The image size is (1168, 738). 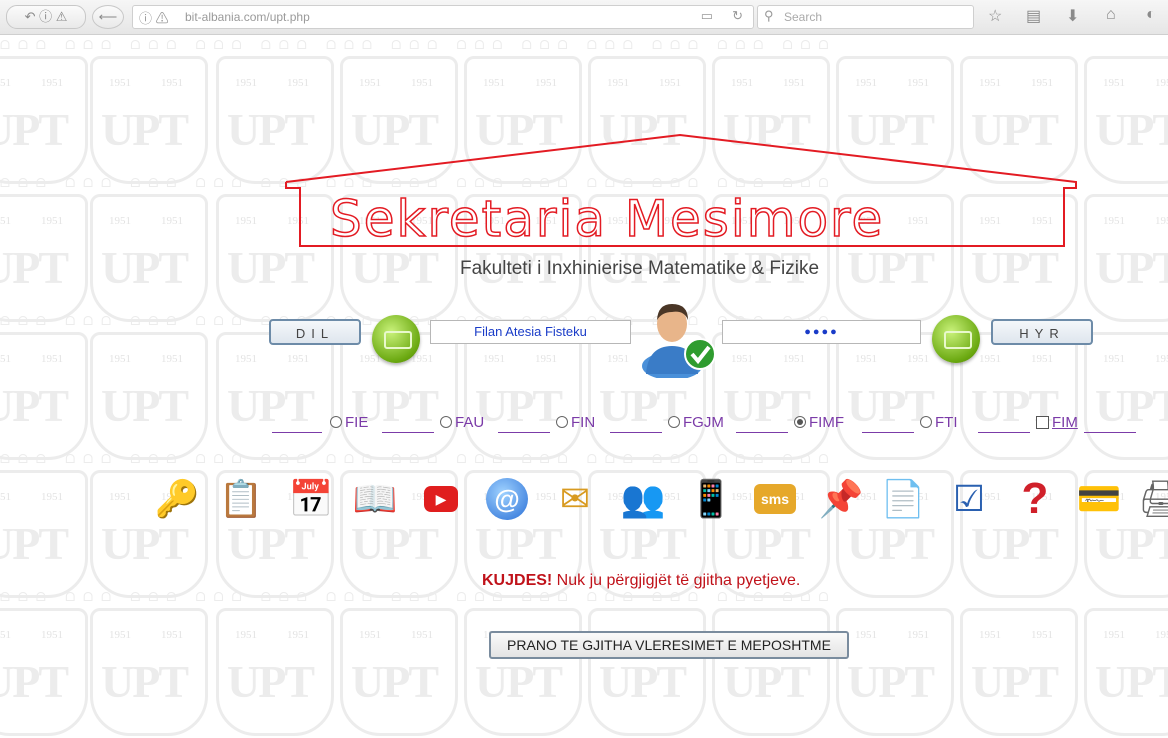 I want to click on warning-text: Nuk ju përgjigjët të gjitha pyetjeve., so click(x=676, y=580).